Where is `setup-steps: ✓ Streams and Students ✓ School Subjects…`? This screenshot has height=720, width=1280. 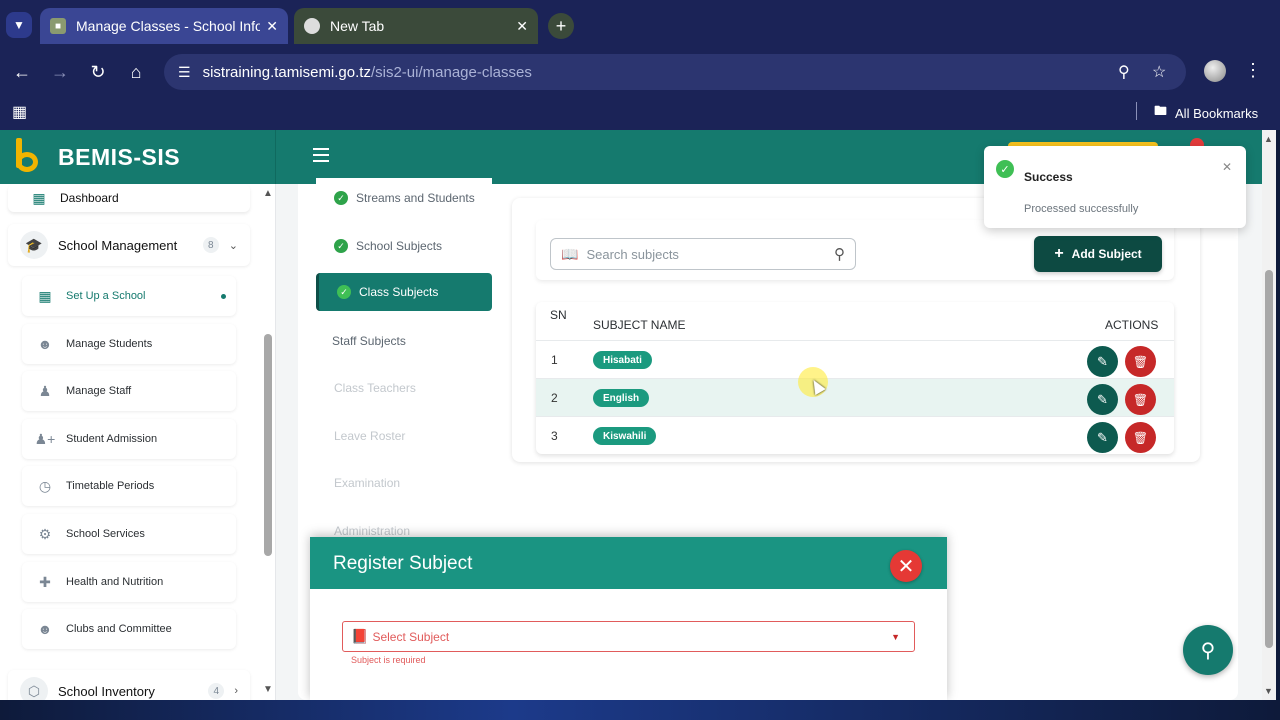
setup-steps: ✓ Streams and Students ✓ School Subjects… is located at coordinates (404, 381).